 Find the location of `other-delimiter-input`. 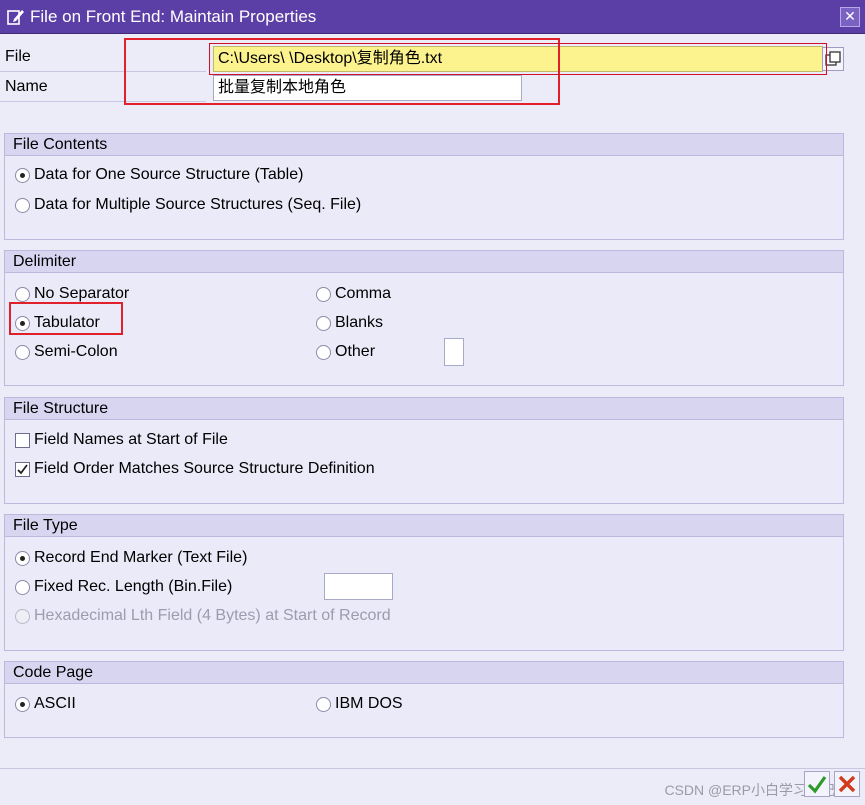

other-delimiter-input is located at coordinates (454, 352).